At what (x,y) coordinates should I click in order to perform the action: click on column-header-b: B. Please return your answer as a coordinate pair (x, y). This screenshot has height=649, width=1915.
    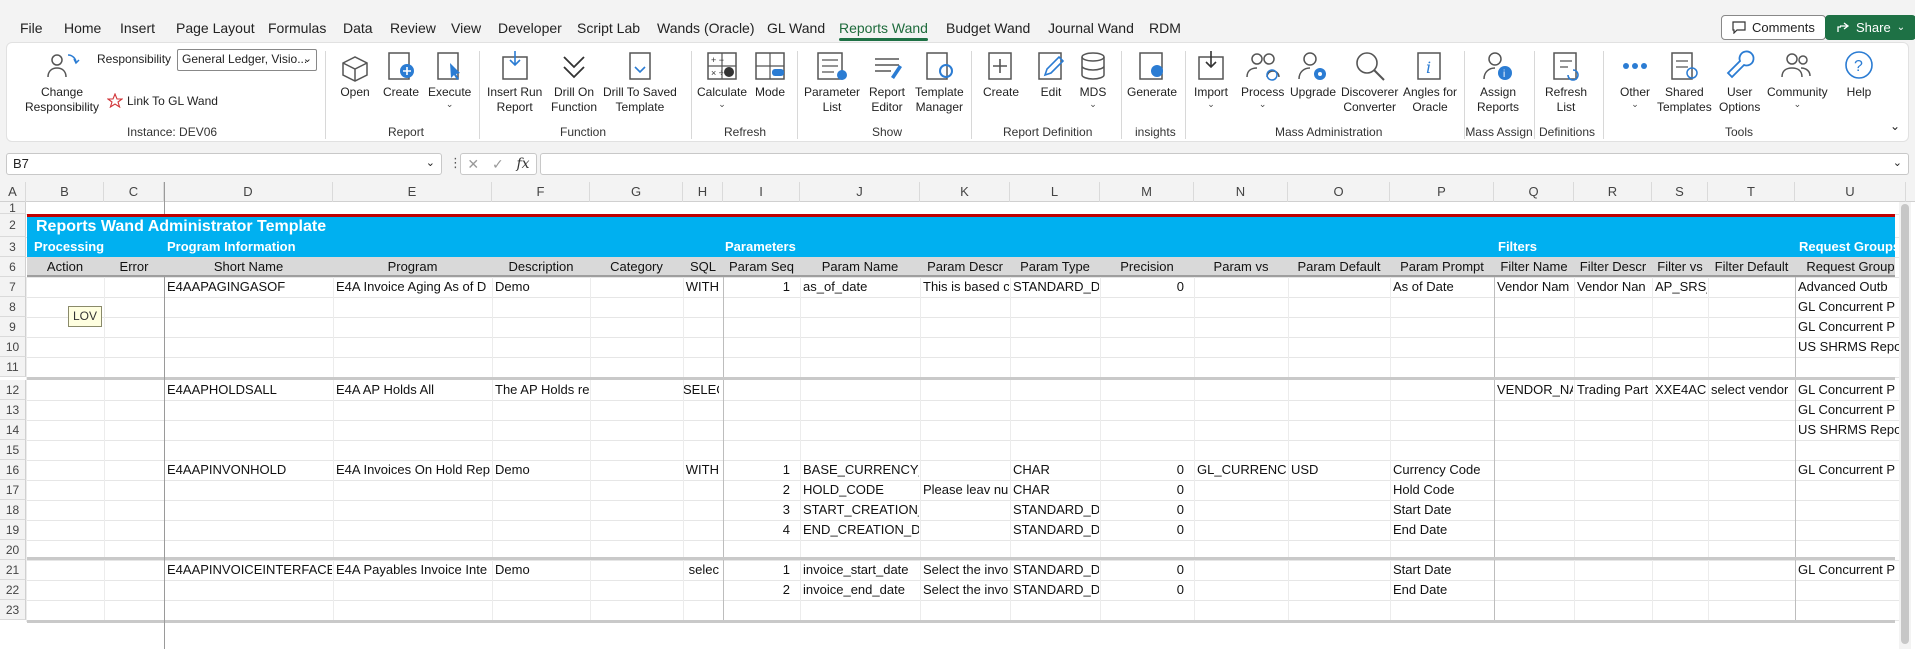
    Looking at the image, I should click on (65, 192).